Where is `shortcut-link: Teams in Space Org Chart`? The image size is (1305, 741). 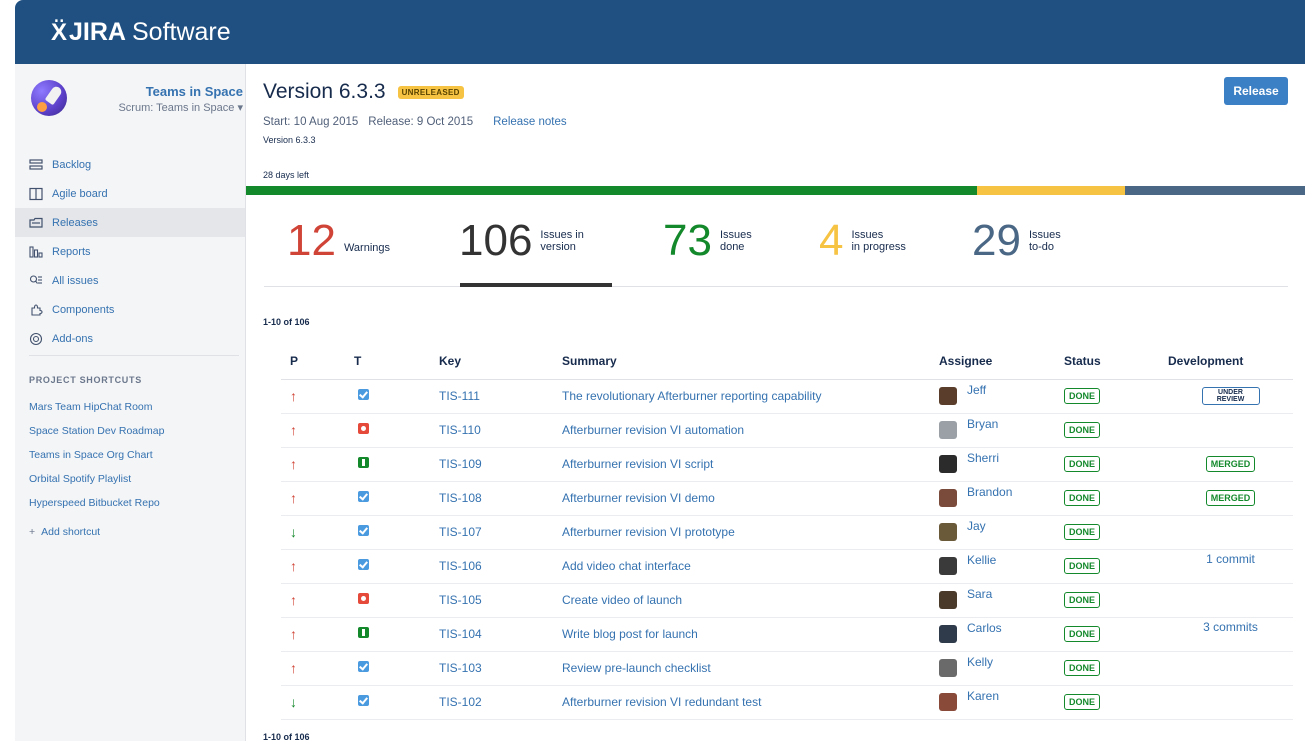 shortcut-link: Teams in Space Org Chart is located at coordinates (134, 455).